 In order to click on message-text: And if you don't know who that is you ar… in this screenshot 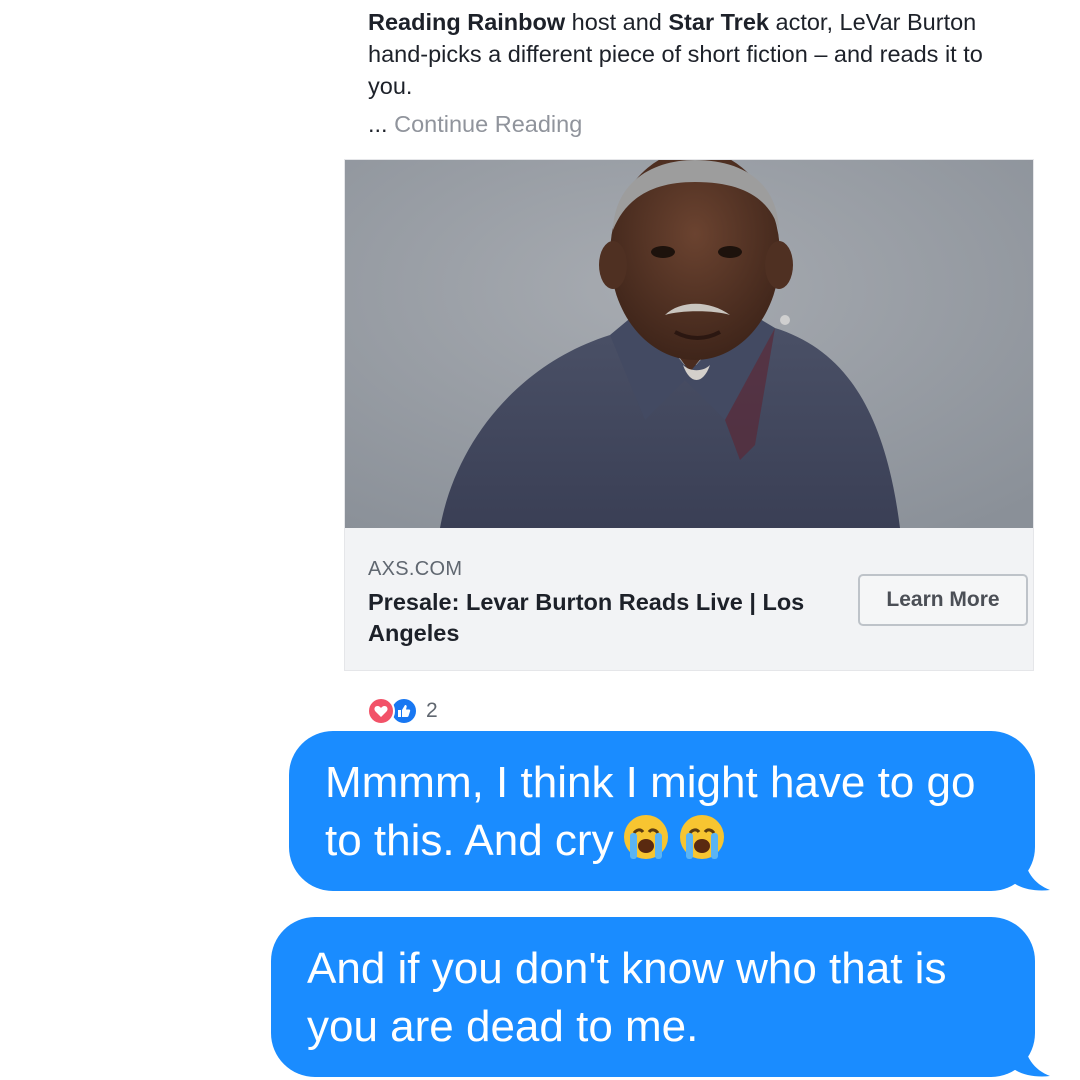, I will do `click(627, 997)`.